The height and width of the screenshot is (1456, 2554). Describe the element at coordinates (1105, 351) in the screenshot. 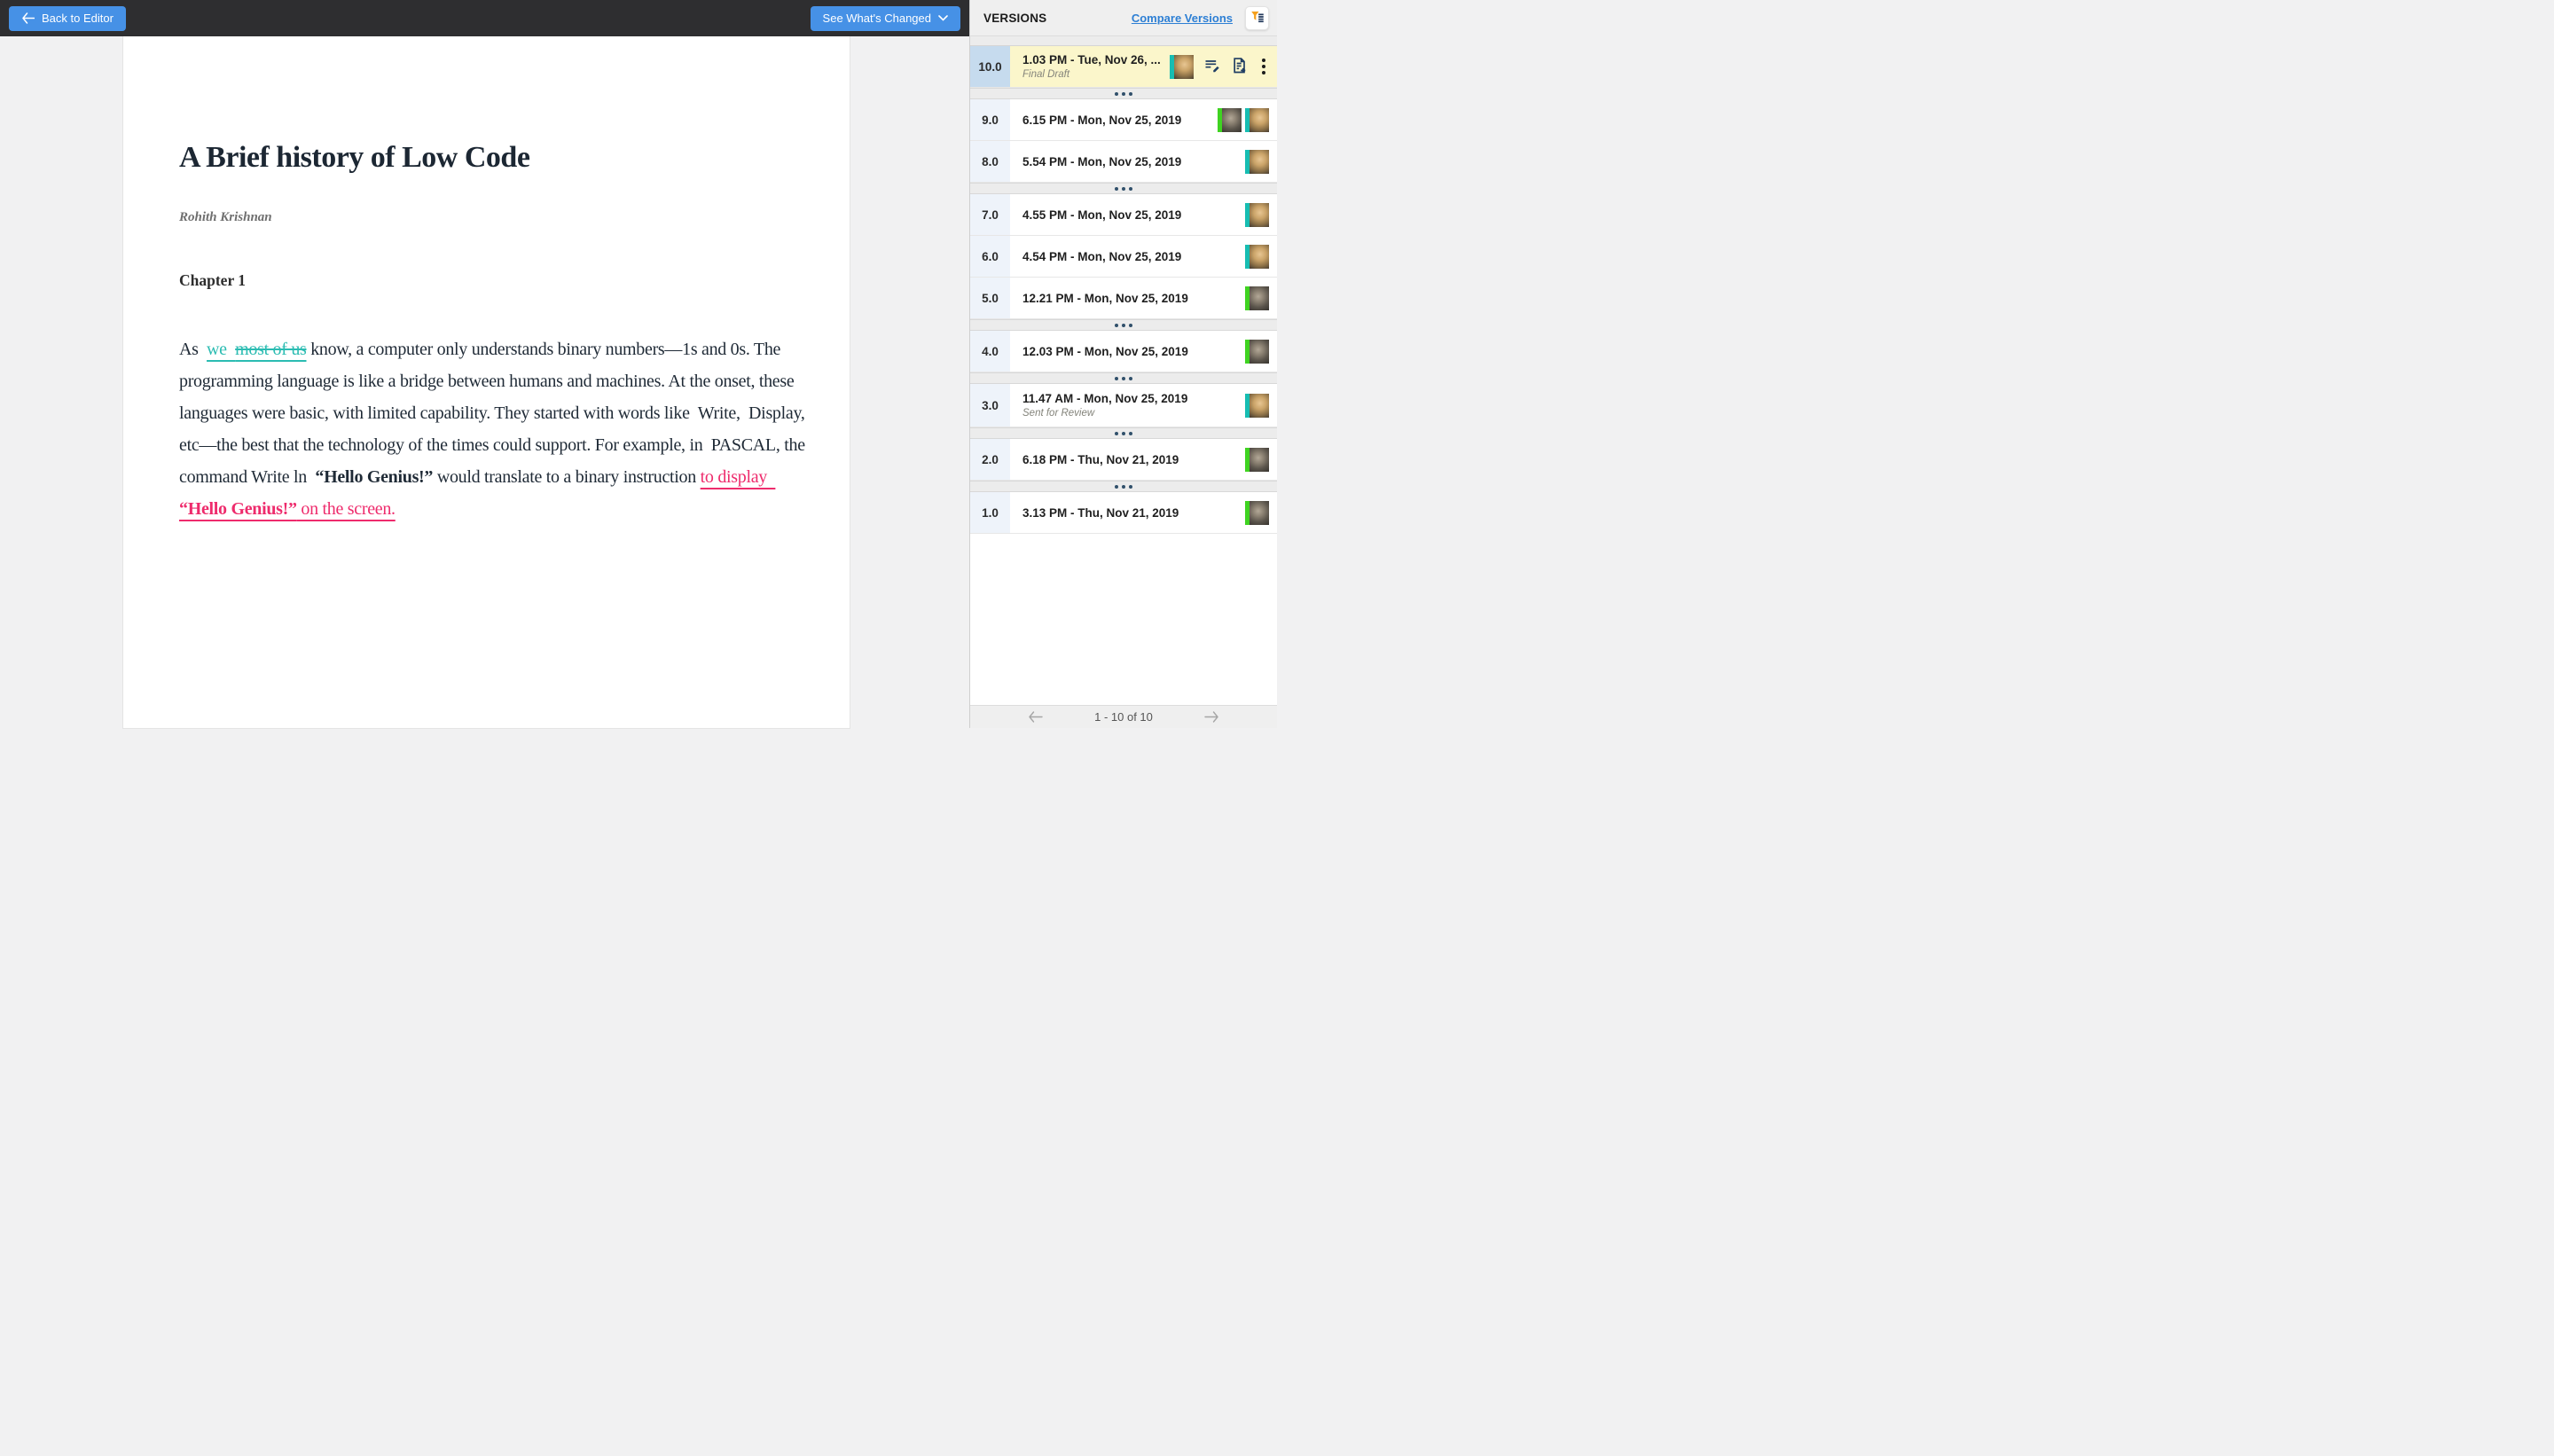

I see `version-timestamp: 12.03 PM - Mon, Nov 25, 2019` at that location.